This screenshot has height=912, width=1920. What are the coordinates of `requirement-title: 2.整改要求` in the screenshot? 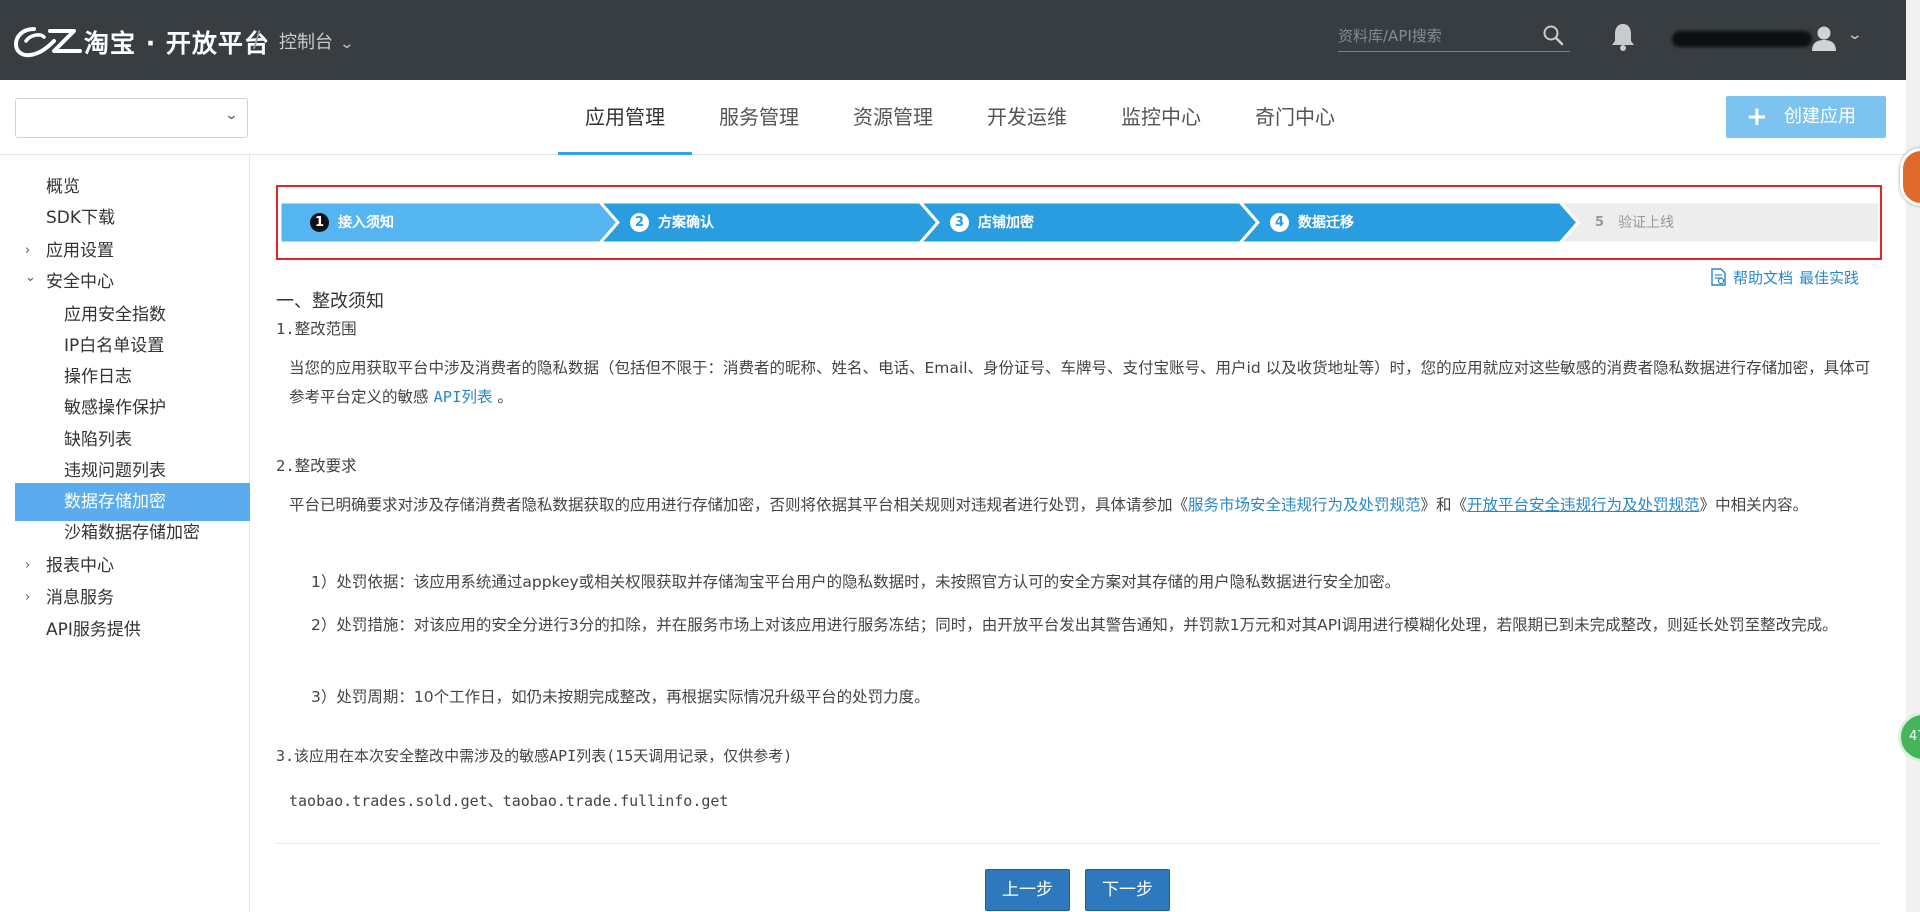 It's located at (316, 466).